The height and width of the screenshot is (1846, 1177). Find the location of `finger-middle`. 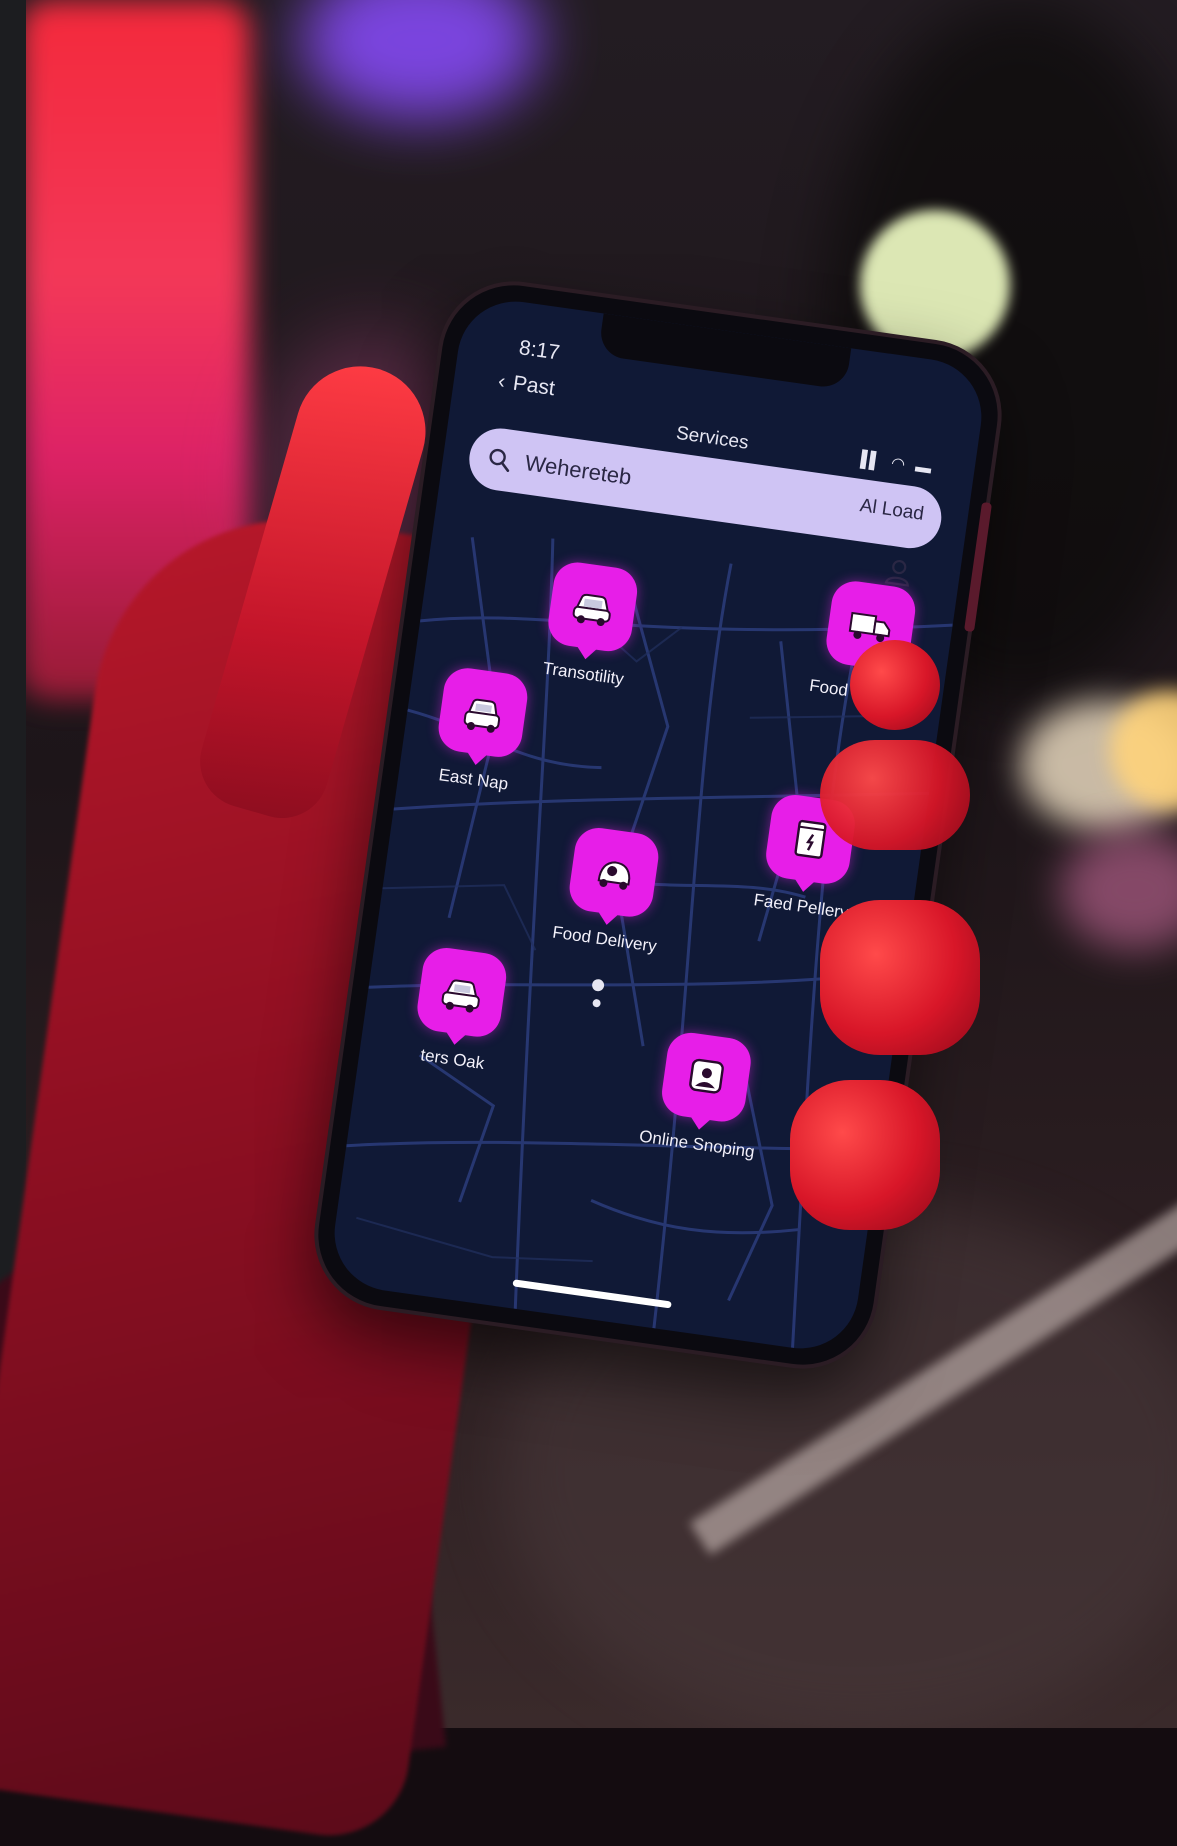

finger-middle is located at coordinates (900, 977).